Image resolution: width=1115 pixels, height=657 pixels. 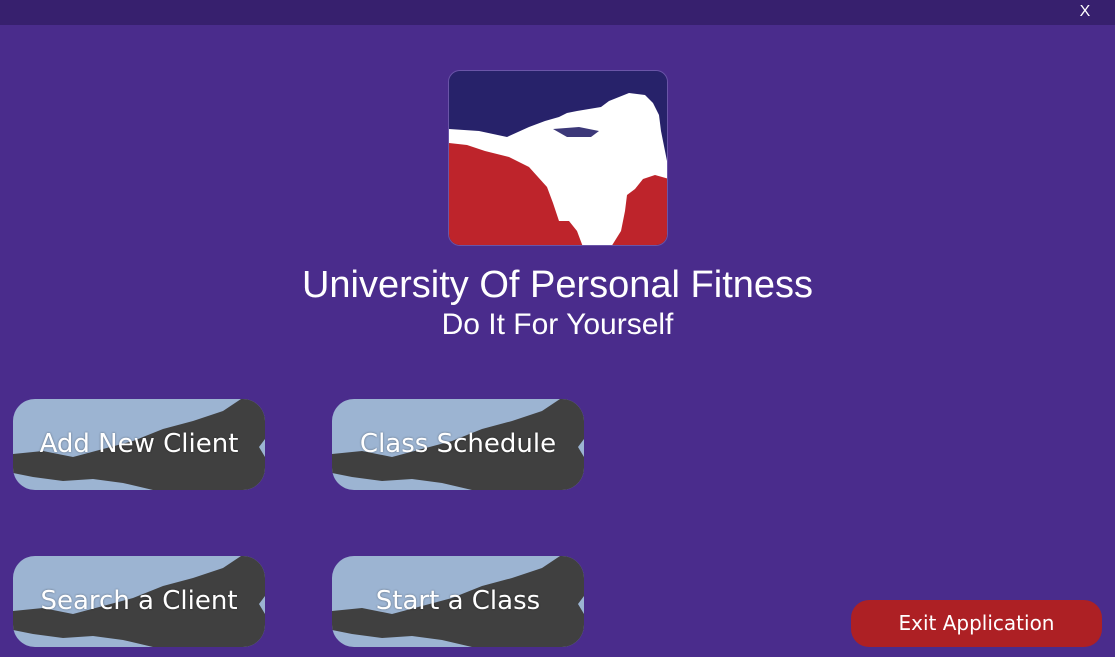 I want to click on start-class-label: Start a Class, so click(x=458, y=601).